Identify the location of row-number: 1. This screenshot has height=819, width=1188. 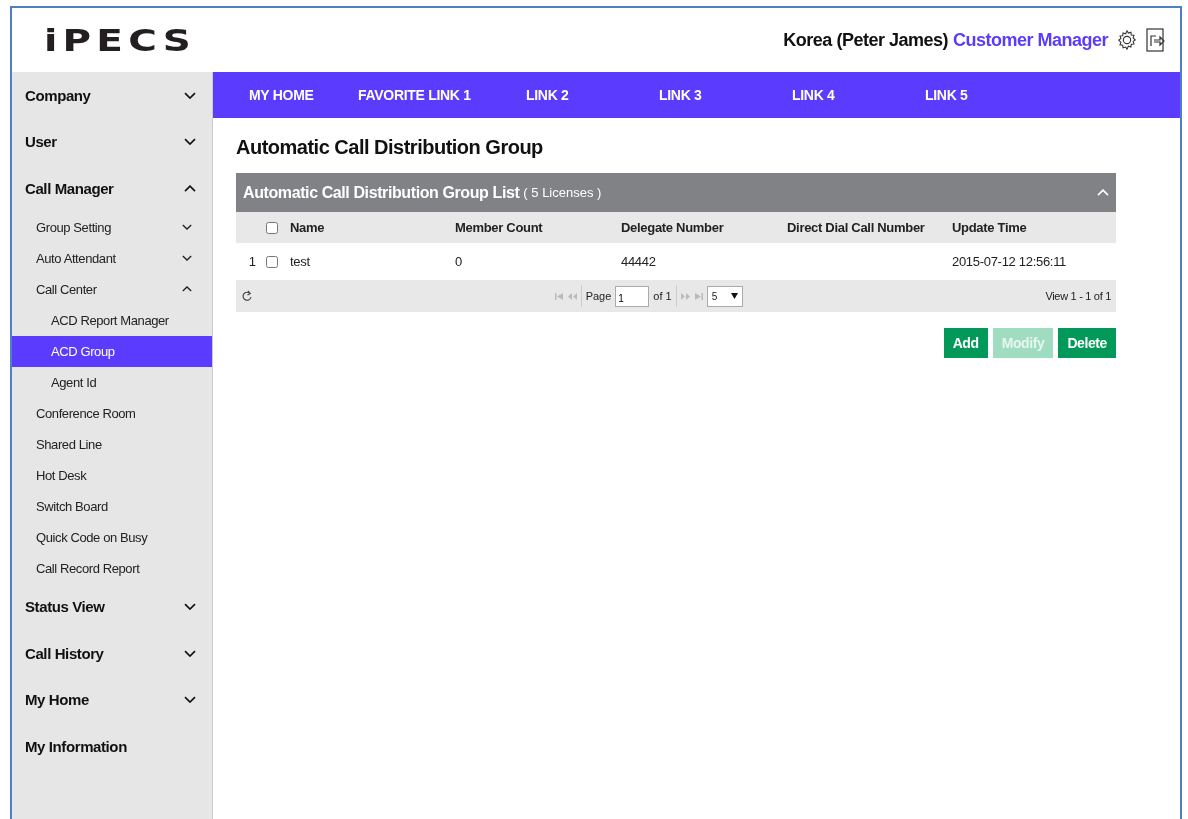
(252, 261).